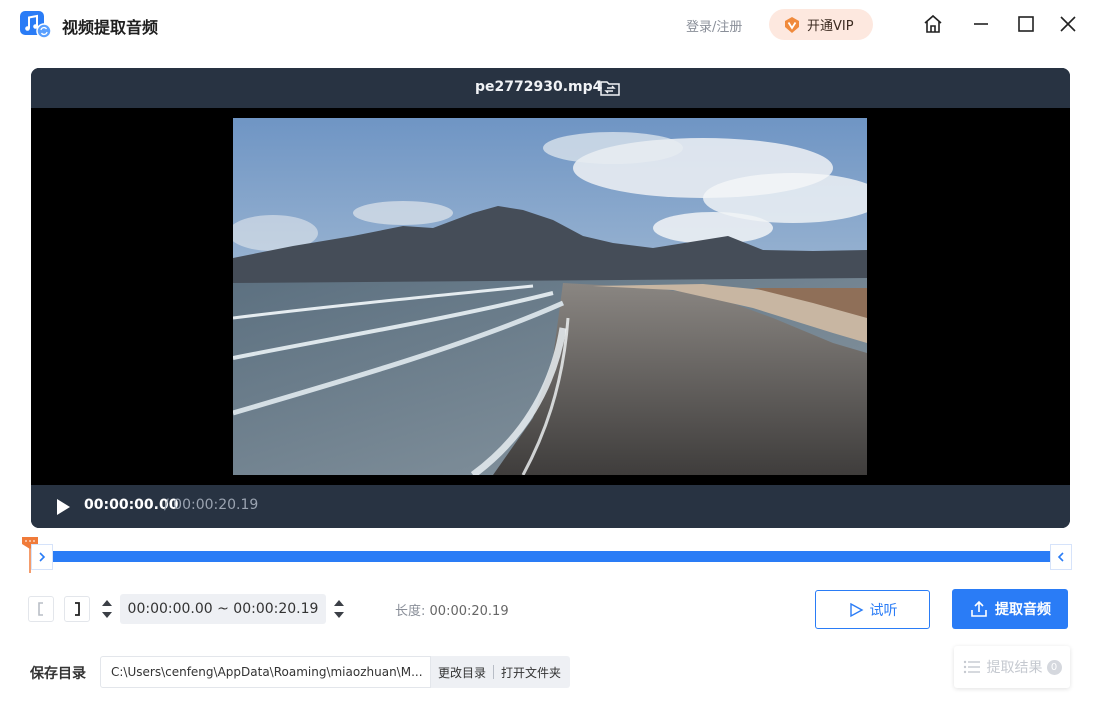 This screenshot has height=720, width=1100. I want to click on upload-icon, so click(979, 608).